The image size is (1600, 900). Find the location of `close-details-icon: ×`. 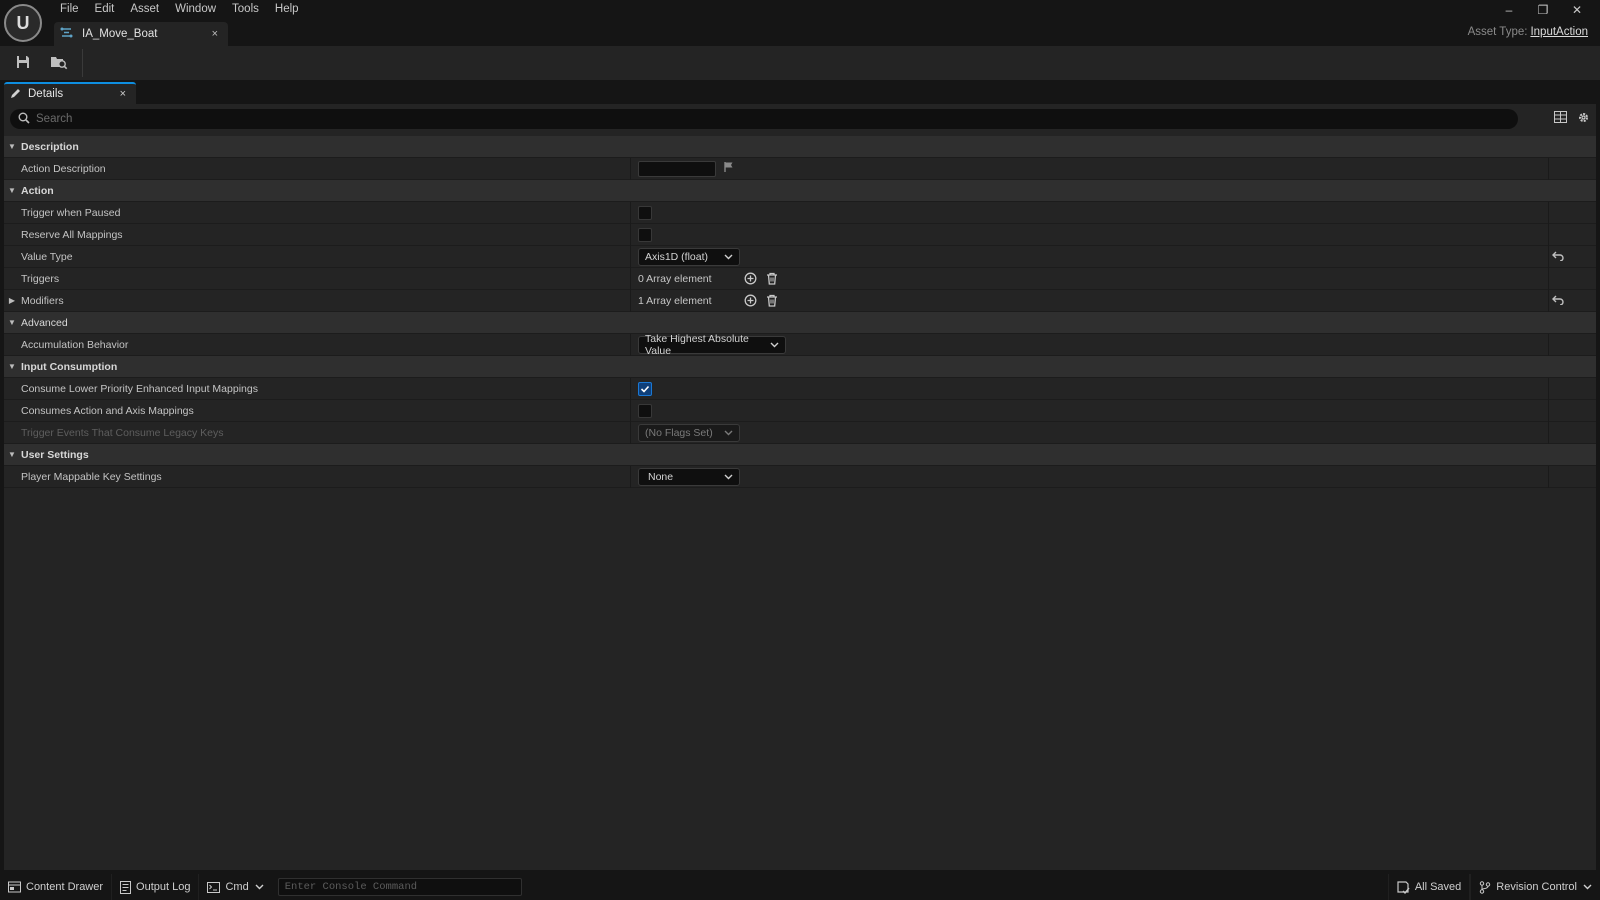

close-details-icon: × is located at coordinates (123, 94).